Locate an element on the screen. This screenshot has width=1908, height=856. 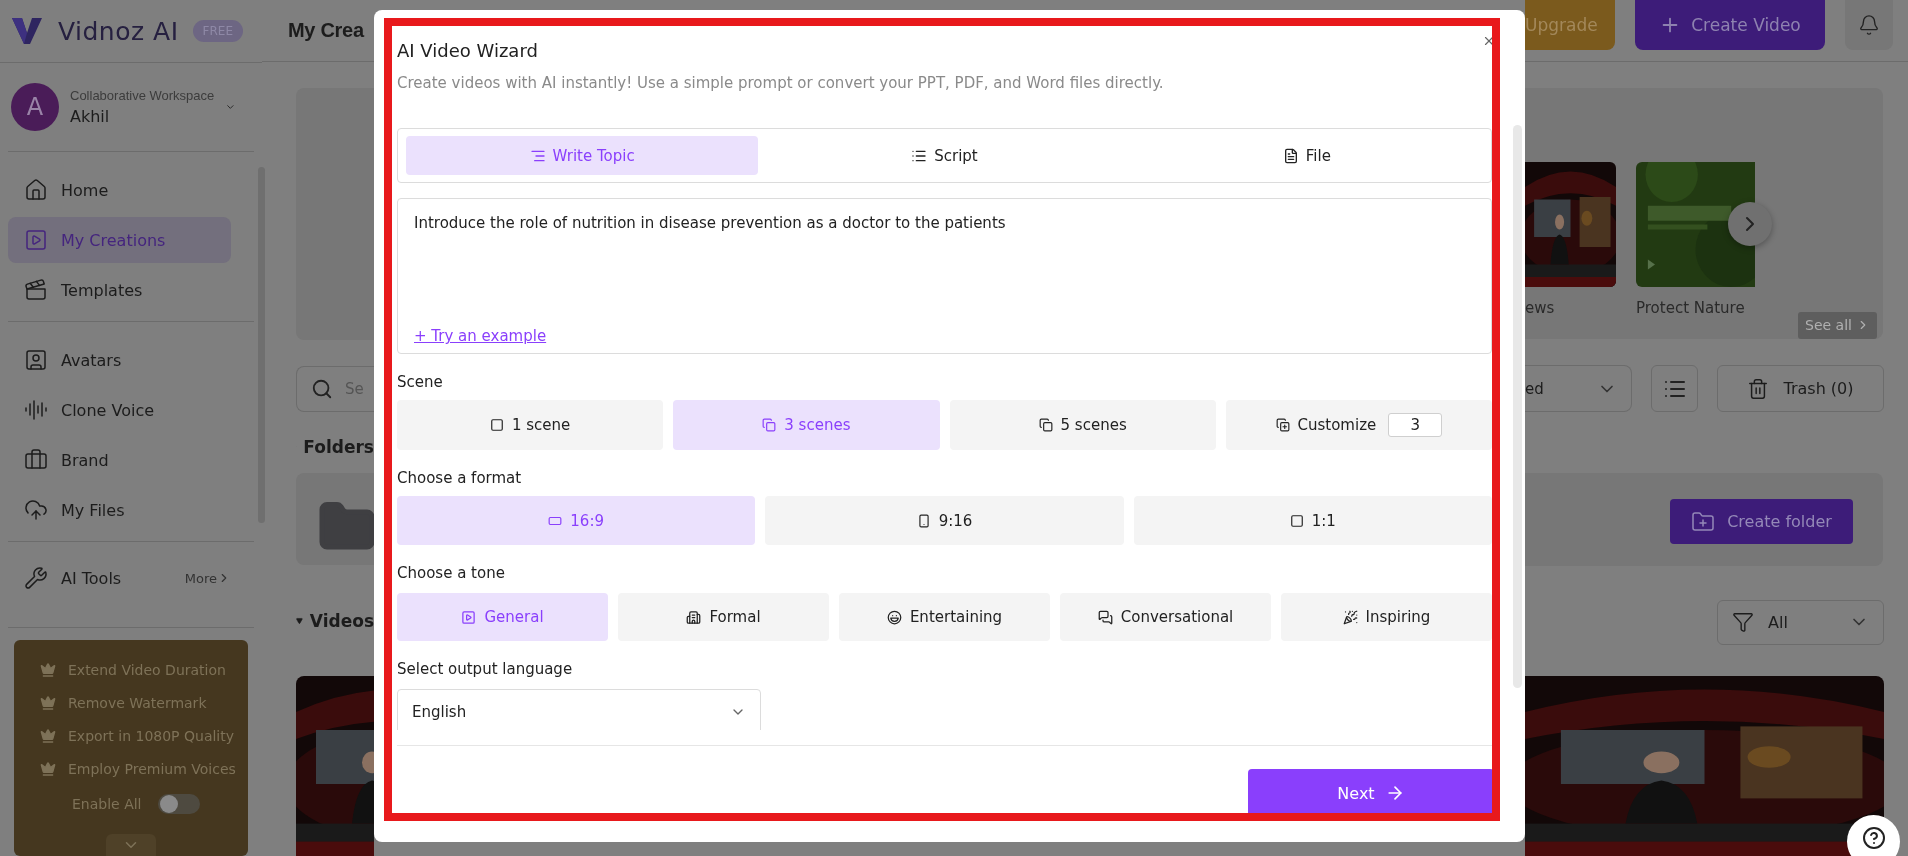
list-view-button is located at coordinates (1674, 389).